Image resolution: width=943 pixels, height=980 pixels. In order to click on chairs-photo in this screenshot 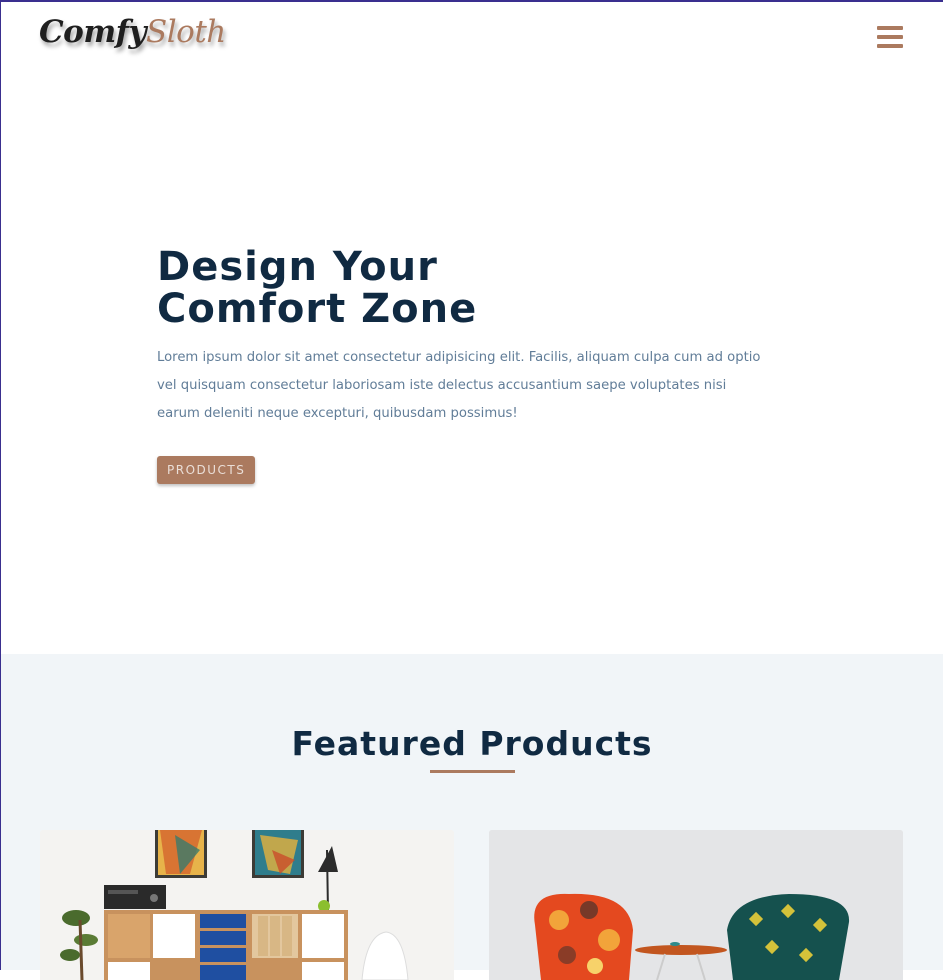, I will do `click(696, 905)`.